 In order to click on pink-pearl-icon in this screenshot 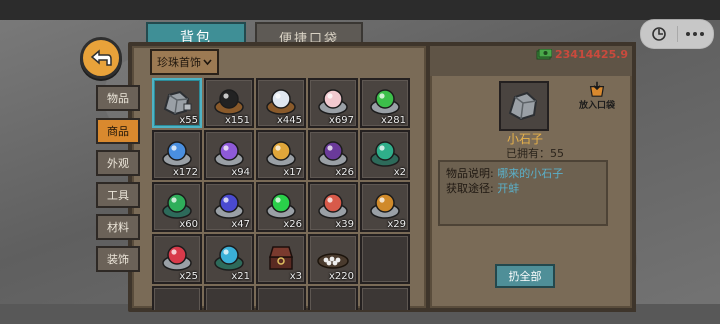, I will do `click(333, 102)`.